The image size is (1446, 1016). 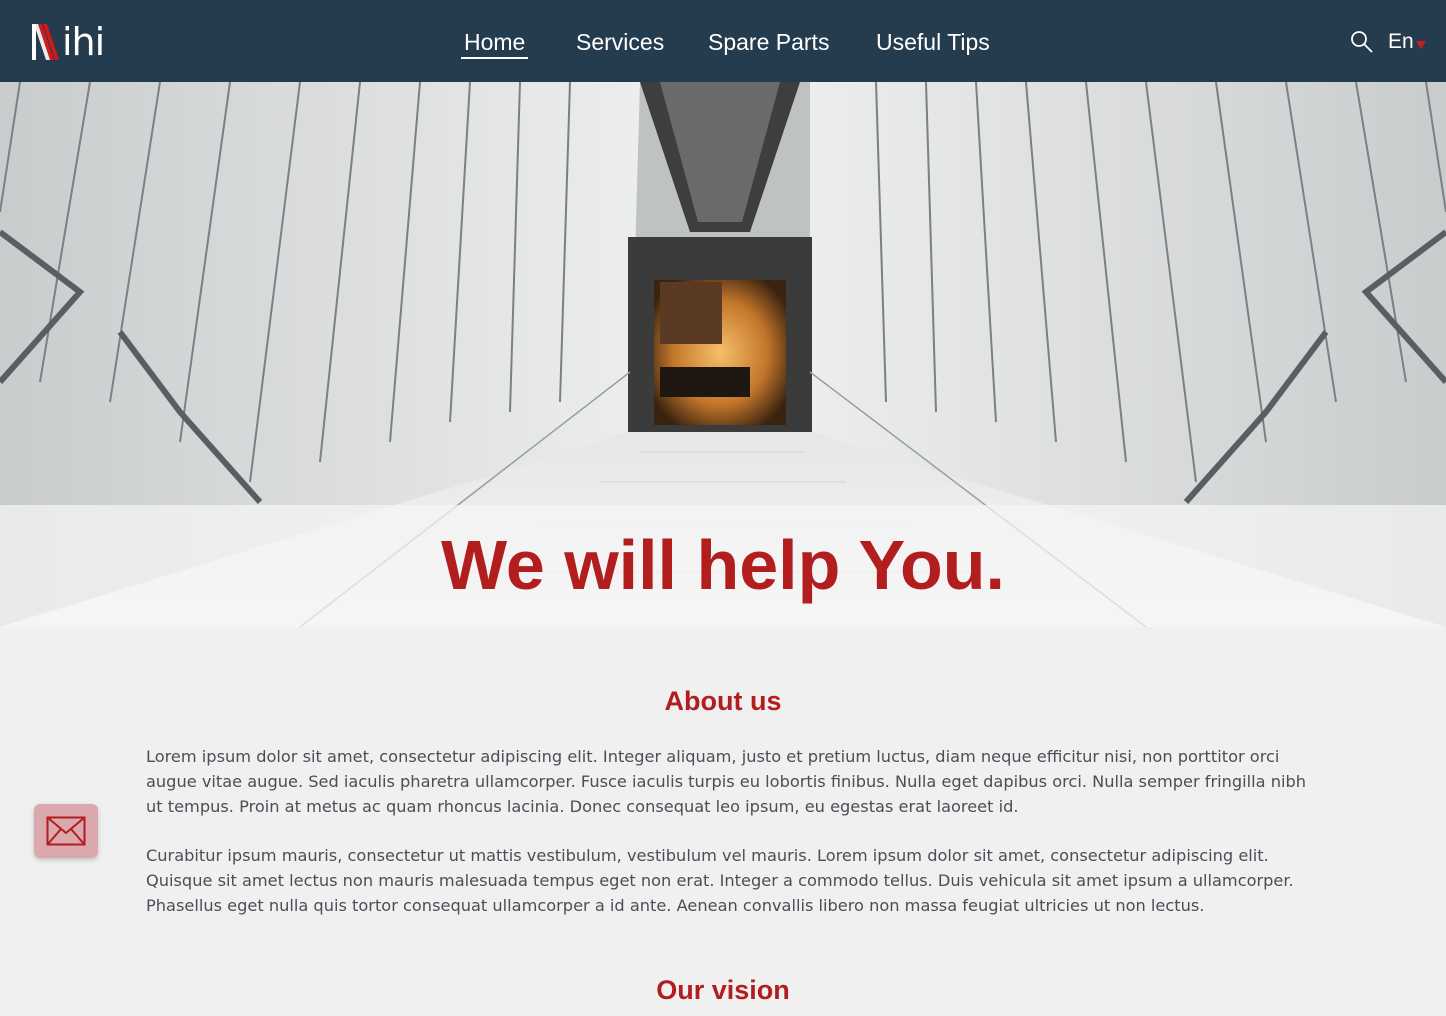 What do you see at coordinates (1362, 42) in the screenshot?
I see `search-icon` at bounding box center [1362, 42].